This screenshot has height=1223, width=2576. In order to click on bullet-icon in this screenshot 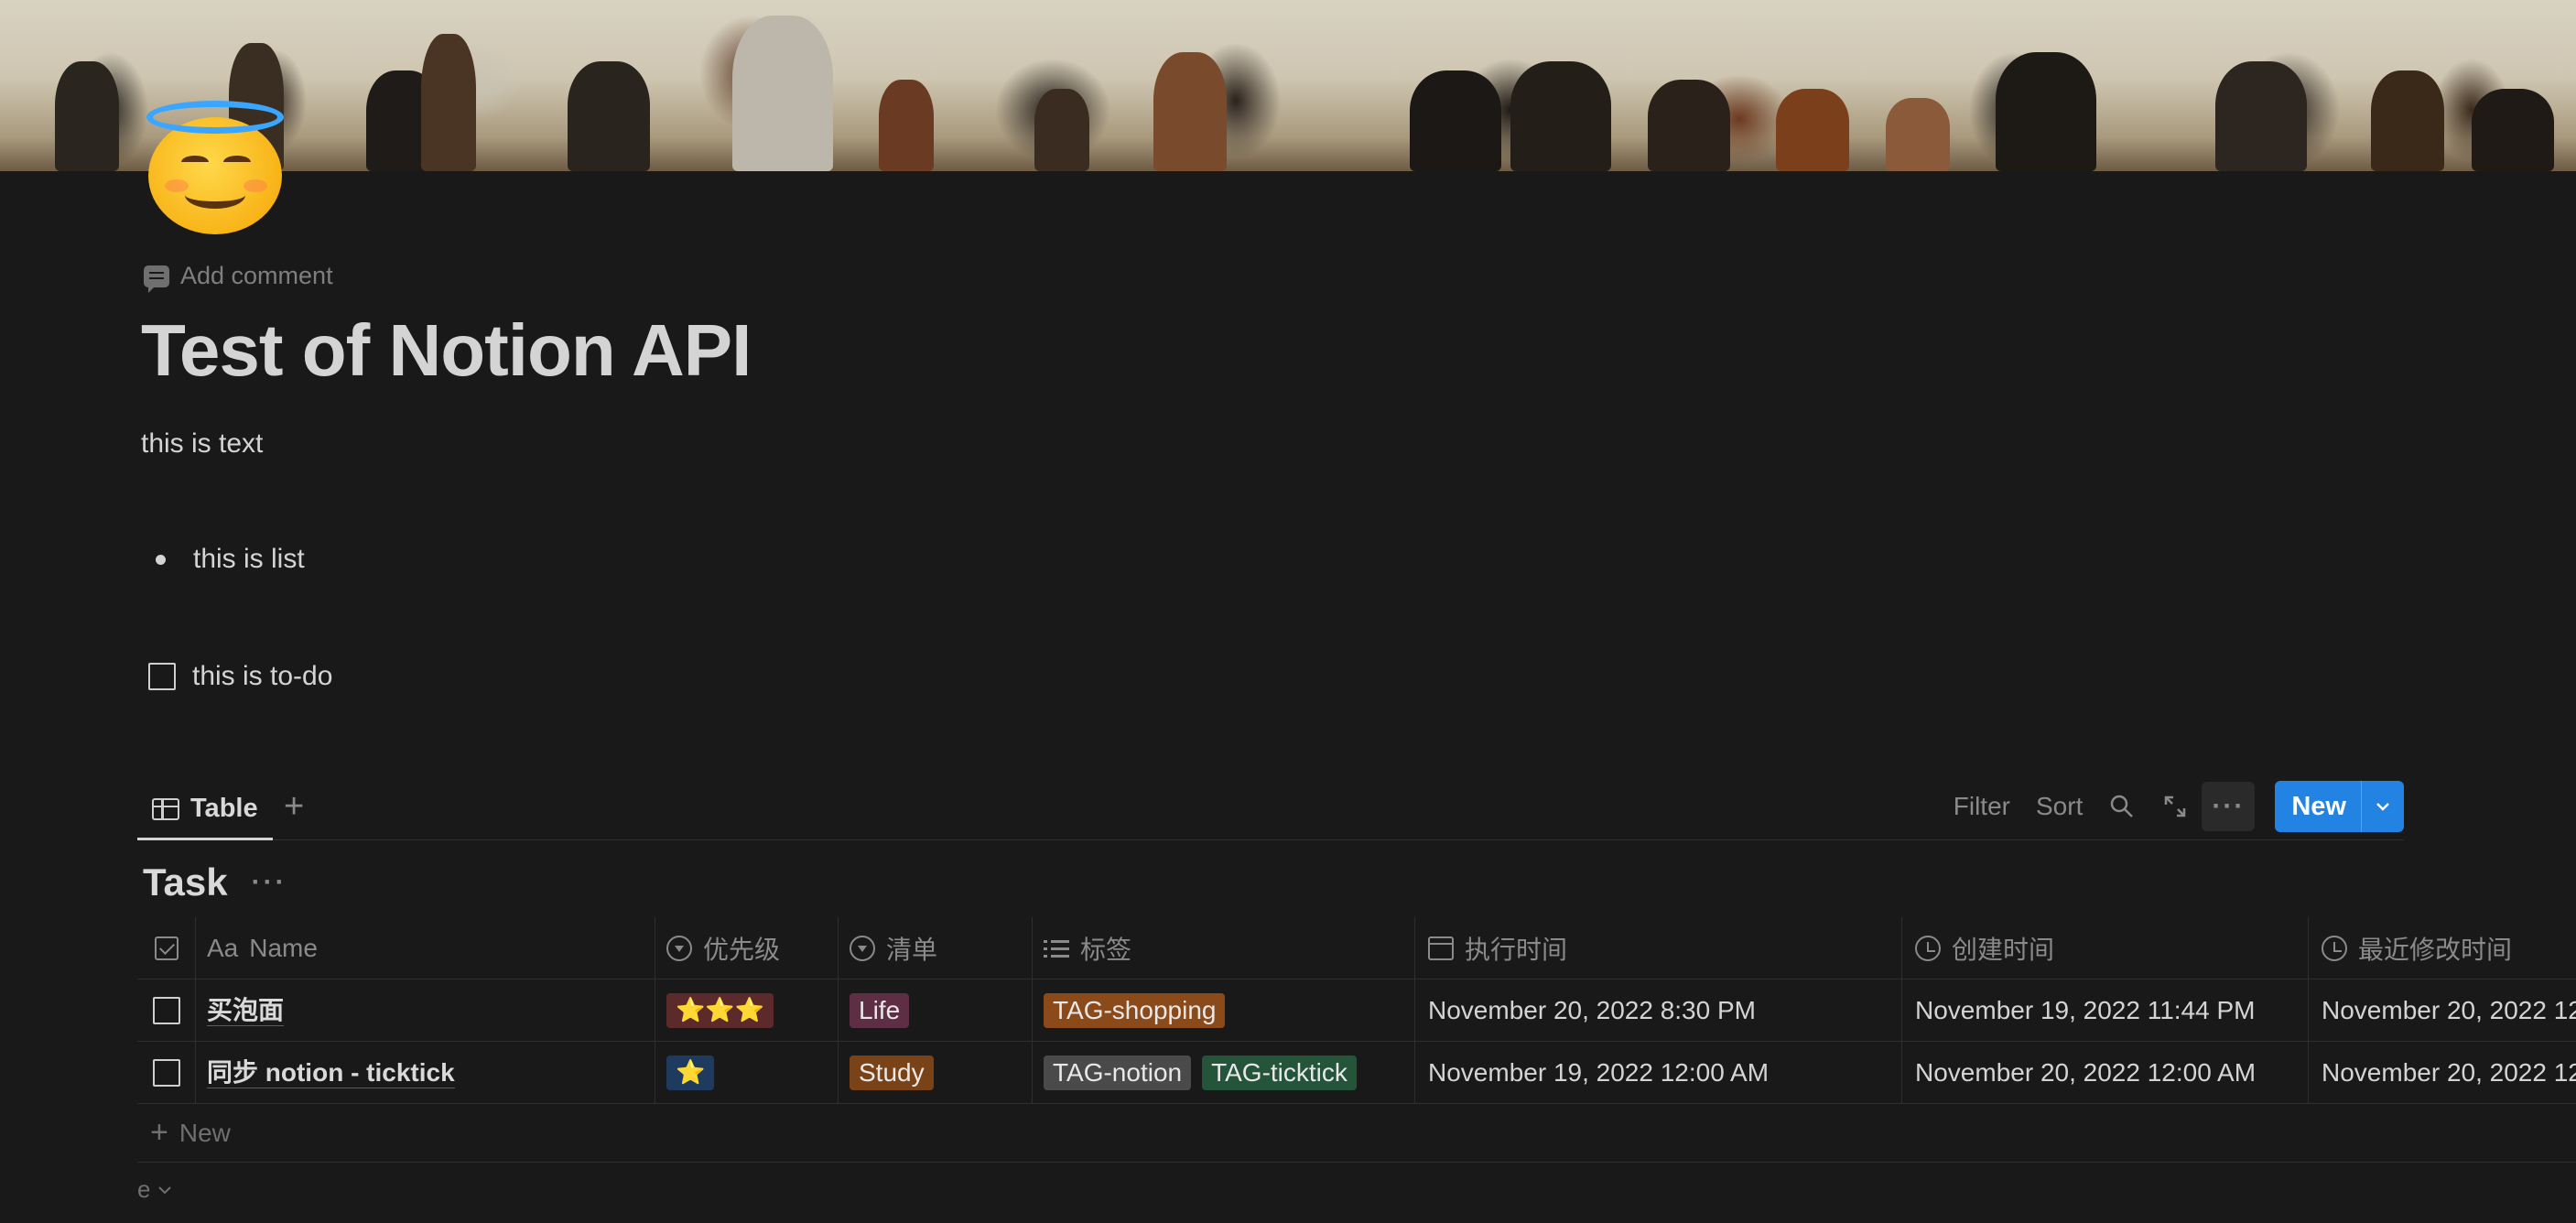, I will do `click(161, 560)`.